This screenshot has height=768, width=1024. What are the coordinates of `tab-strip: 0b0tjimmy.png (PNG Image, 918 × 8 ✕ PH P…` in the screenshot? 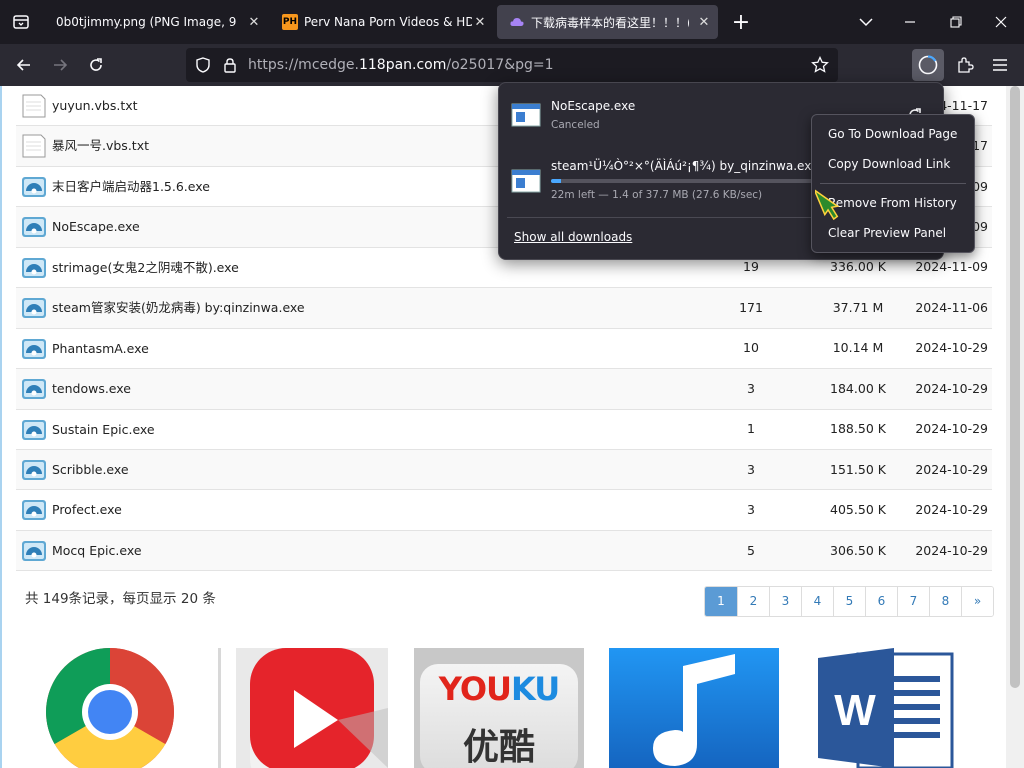 It's located at (512, 22).